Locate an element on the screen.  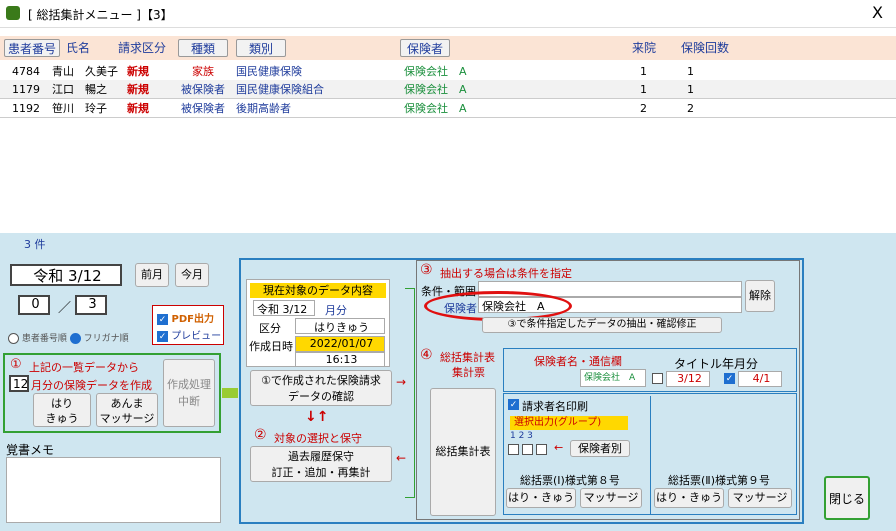
num-field-1: 0 is located at coordinates (34, 305).